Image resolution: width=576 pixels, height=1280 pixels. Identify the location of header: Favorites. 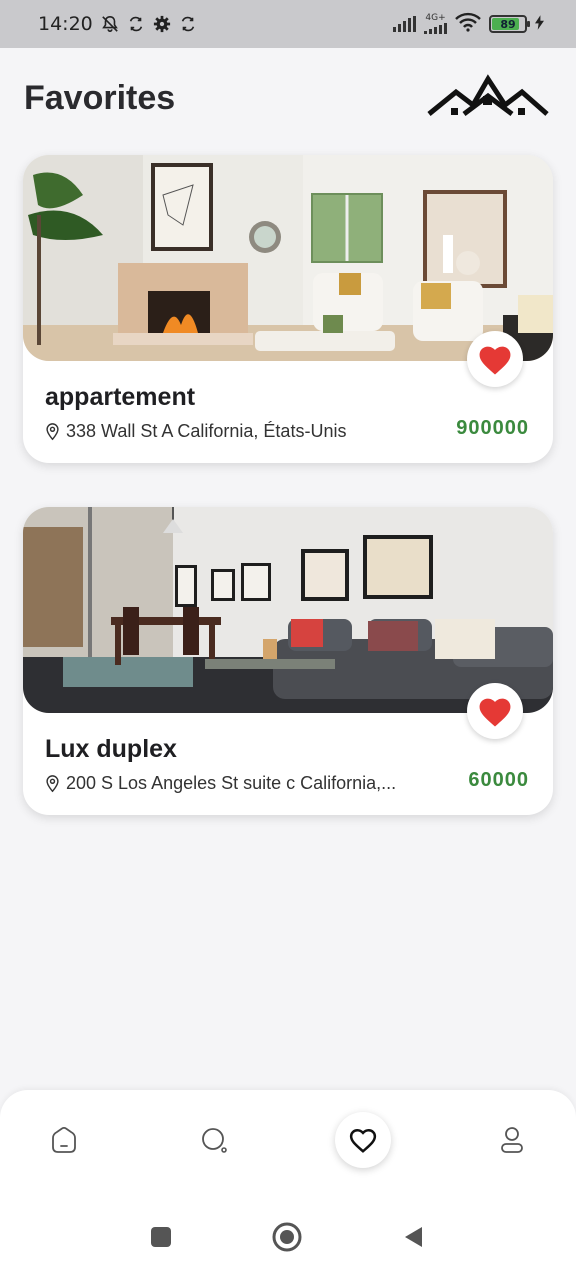
(288, 98).